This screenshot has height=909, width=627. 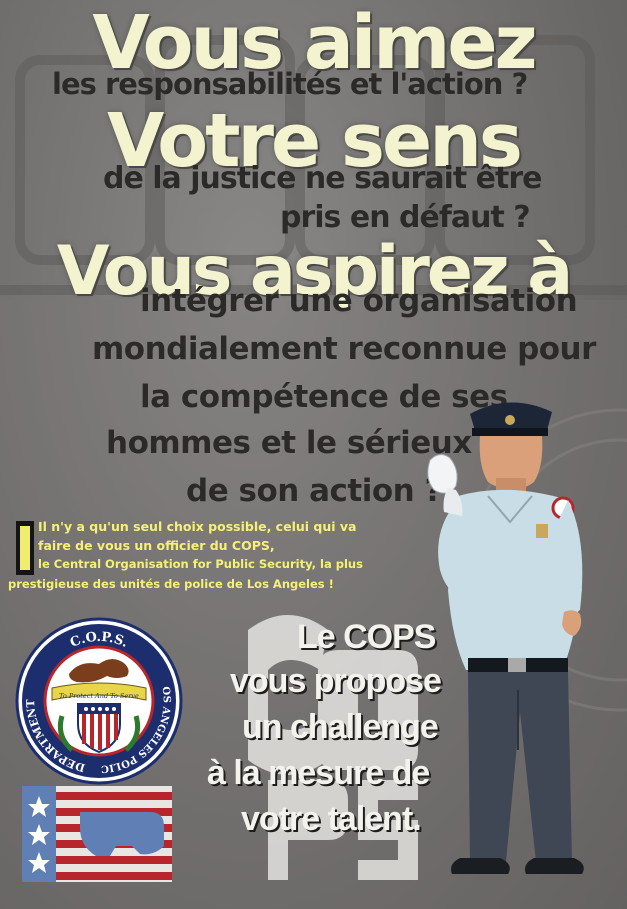 What do you see at coordinates (359, 301) in the screenshot?
I see `body-line-1: intégrer une organisation` at bounding box center [359, 301].